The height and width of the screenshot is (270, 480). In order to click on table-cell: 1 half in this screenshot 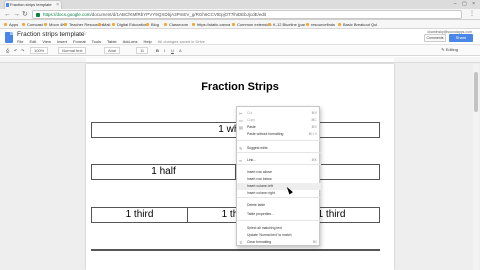, I will do `click(163, 172)`.